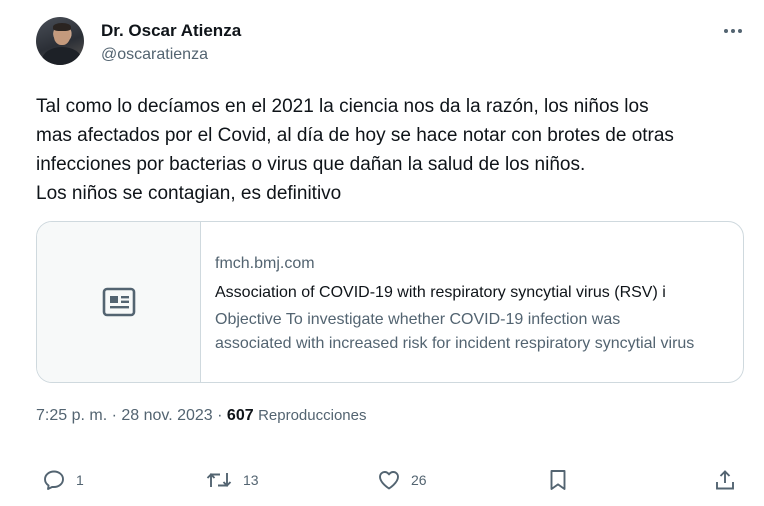 The width and height of the screenshot is (764, 506). I want to click on share-button, so click(725, 480).